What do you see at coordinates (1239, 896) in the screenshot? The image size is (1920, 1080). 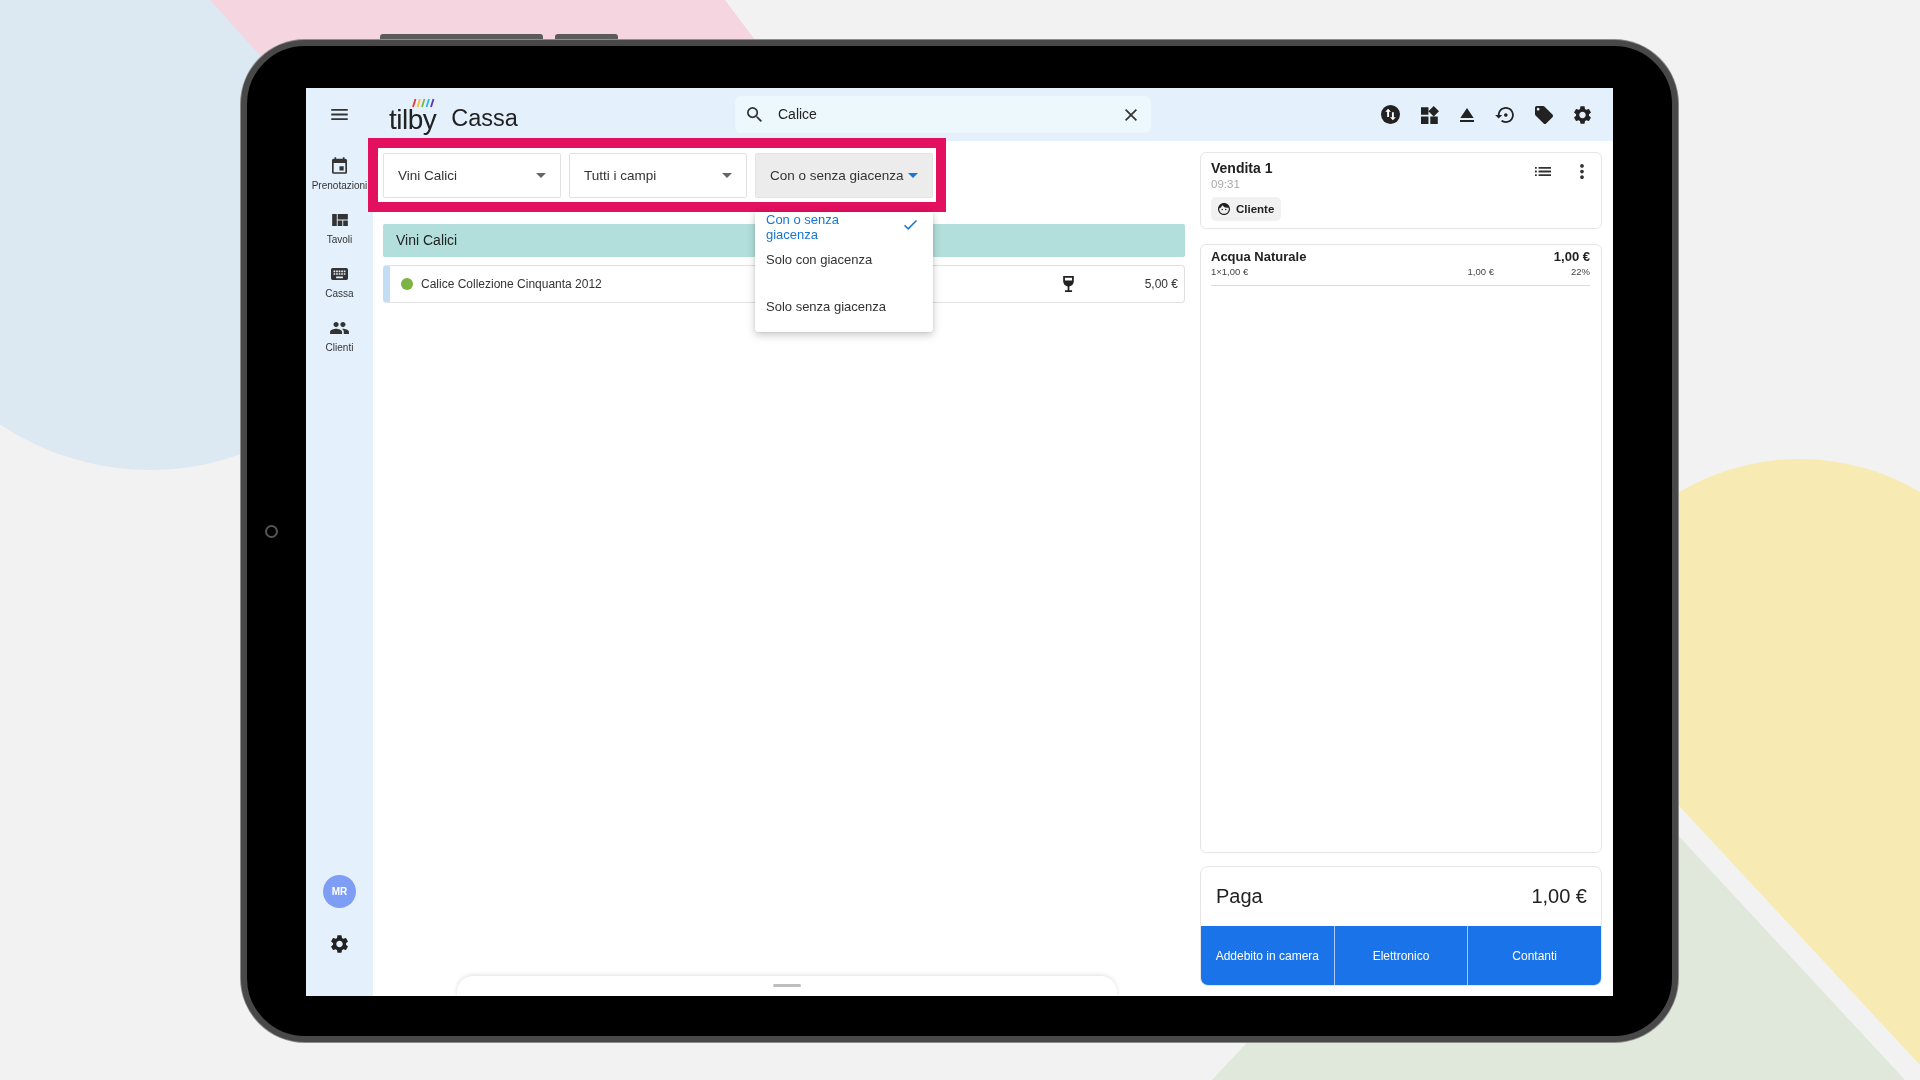 I see `pay-label: Paga` at bounding box center [1239, 896].